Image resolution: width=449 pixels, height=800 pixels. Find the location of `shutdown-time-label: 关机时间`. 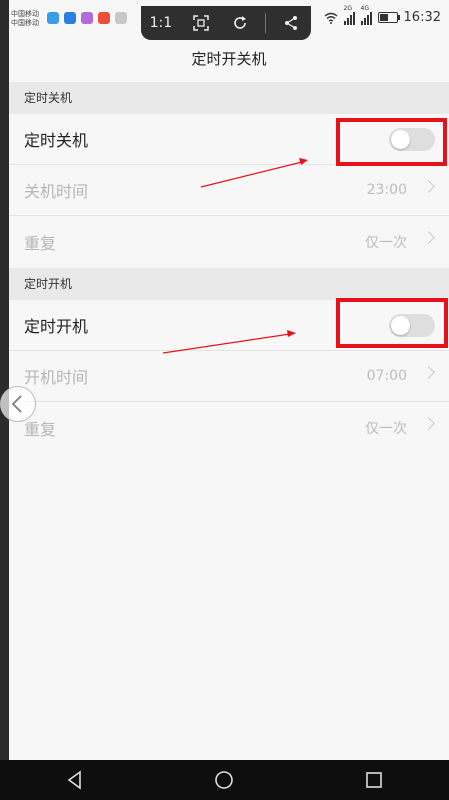

shutdown-time-label: 关机时间 is located at coordinates (56, 191).